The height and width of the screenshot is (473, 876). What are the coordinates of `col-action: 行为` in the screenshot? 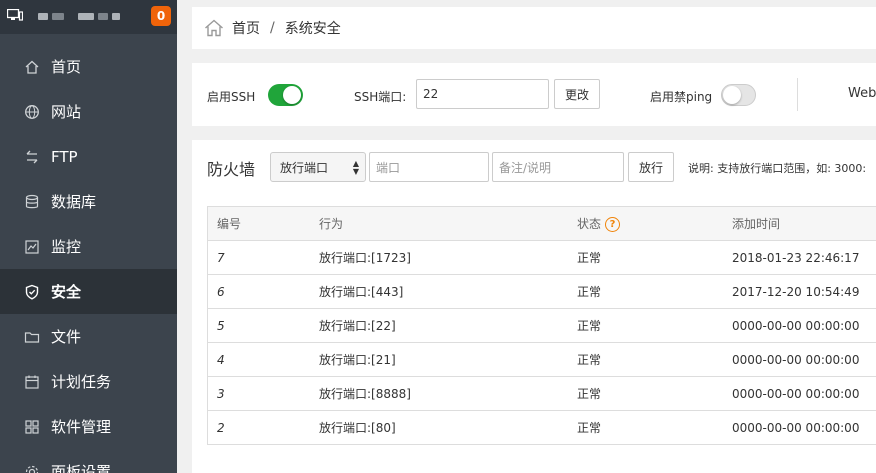 It's located at (331, 224).